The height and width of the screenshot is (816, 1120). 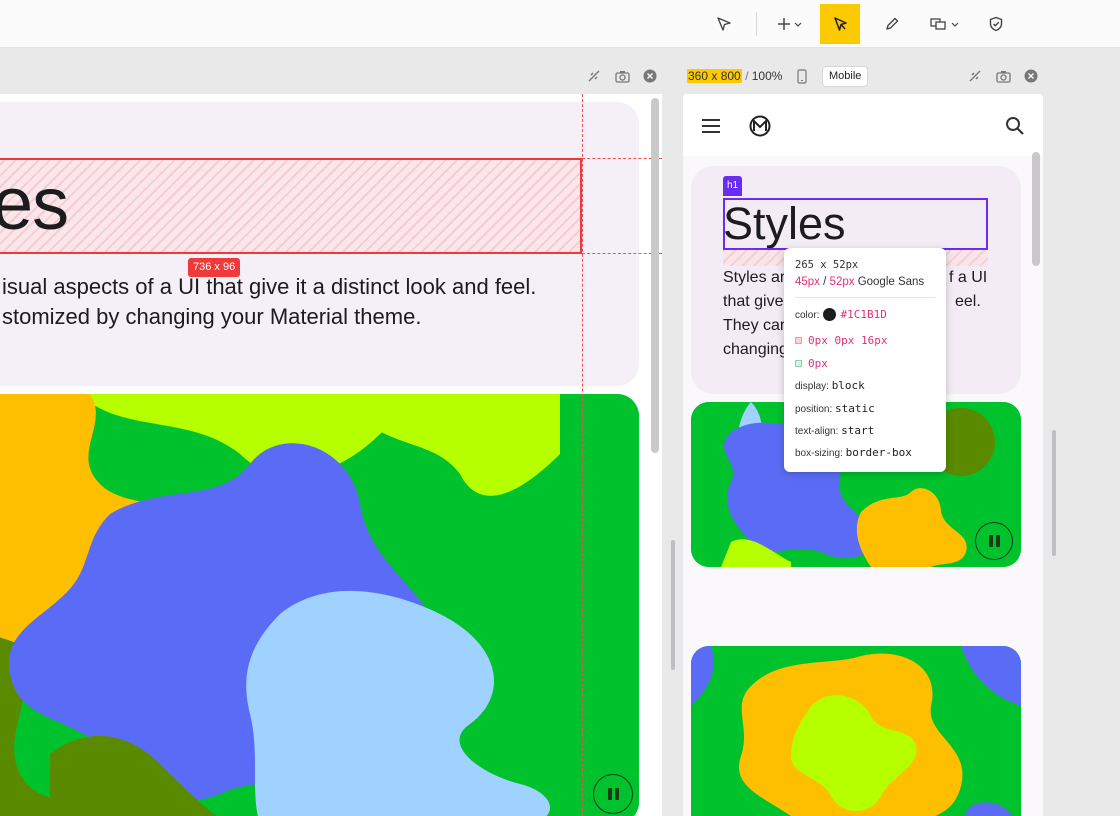 What do you see at coordinates (817, 431) in the screenshot?
I see `text-align-label: text-align:` at bounding box center [817, 431].